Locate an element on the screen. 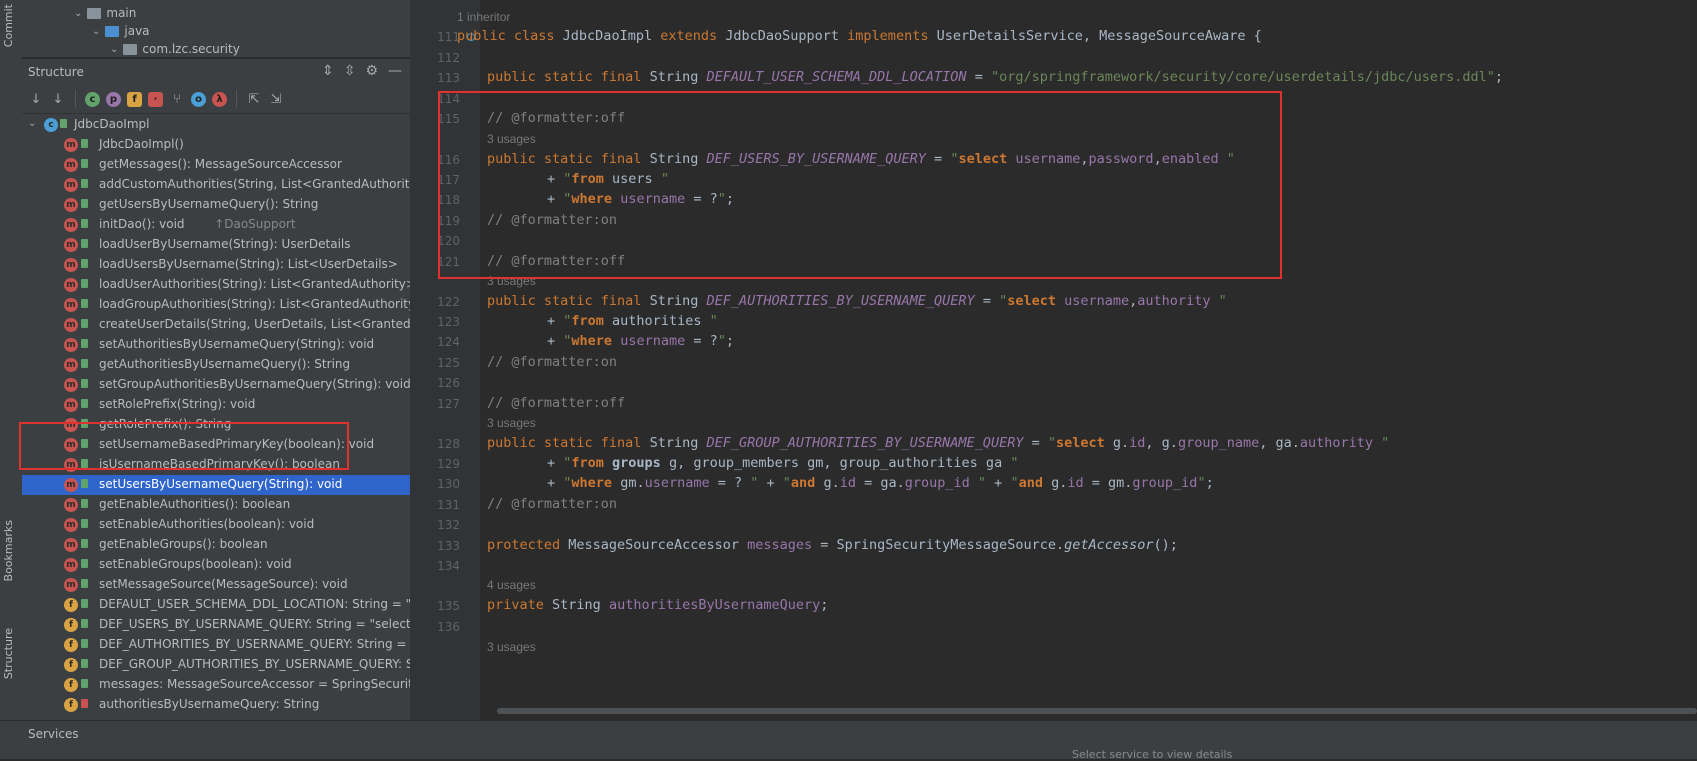  structure-item: m loadUserByUsername(String): UserDetails is located at coordinates (216, 245).